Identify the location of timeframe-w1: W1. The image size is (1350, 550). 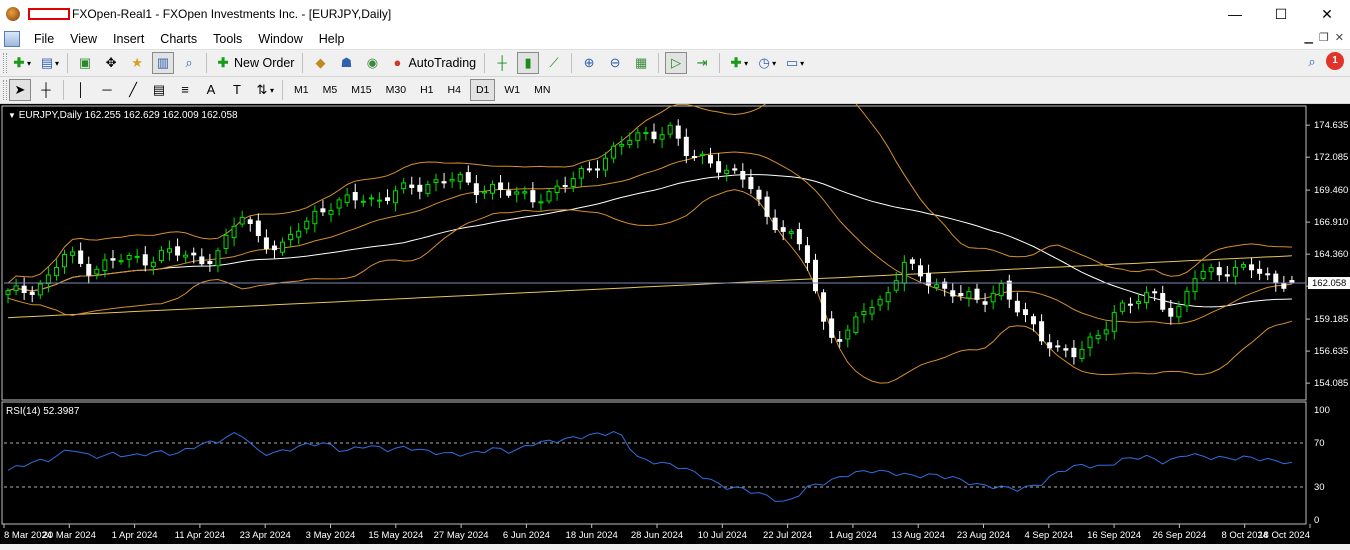
(512, 90).